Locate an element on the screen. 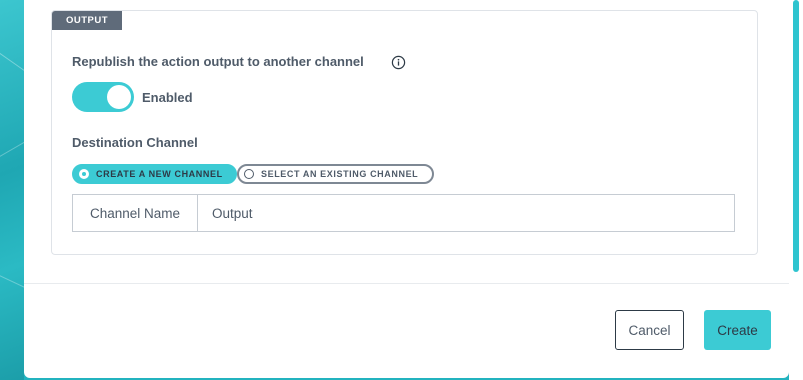  radio-create-new-channel-label: CREATE A NEW CHANNEL is located at coordinates (159, 174).